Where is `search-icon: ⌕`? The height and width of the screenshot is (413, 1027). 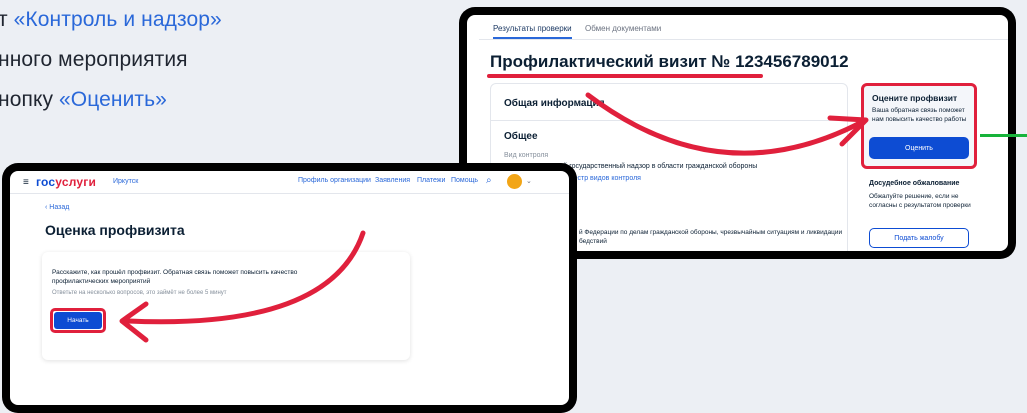 search-icon: ⌕ is located at coordinates (489, 180).